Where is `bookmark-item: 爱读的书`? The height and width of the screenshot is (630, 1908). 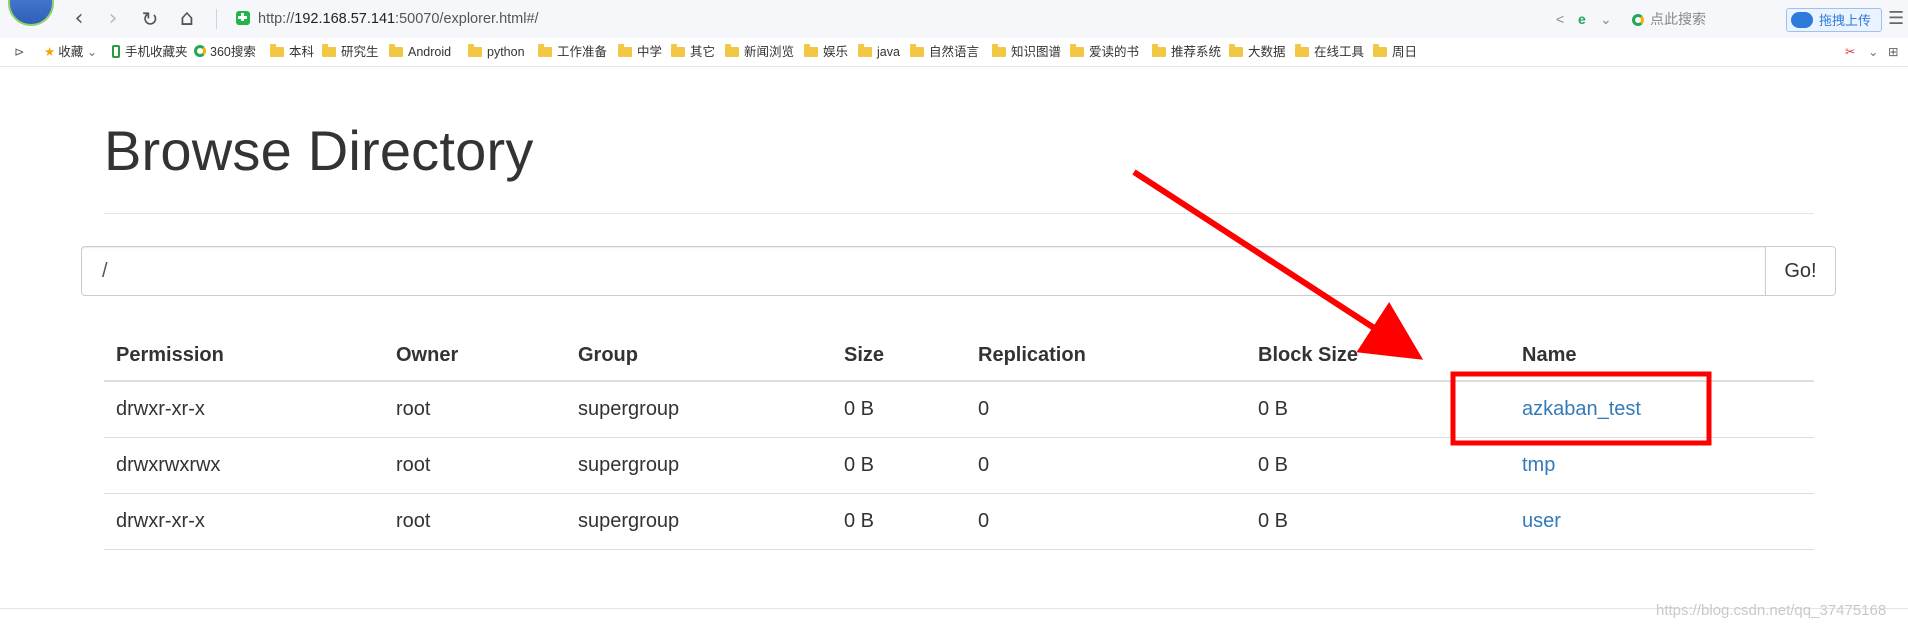 bookmark-item: 爱读的书 is located at coordinates (1104, 52).